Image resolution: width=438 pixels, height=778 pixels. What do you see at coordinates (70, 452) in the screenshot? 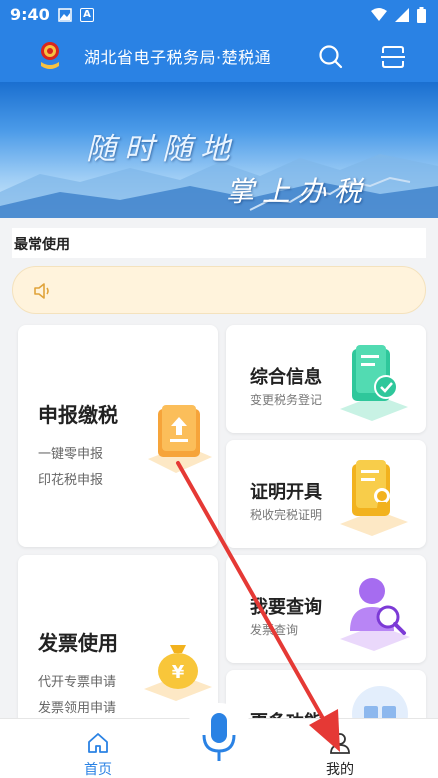
I see `card-declare-item-1: 一键零申报` at bounding box center [70, 452].